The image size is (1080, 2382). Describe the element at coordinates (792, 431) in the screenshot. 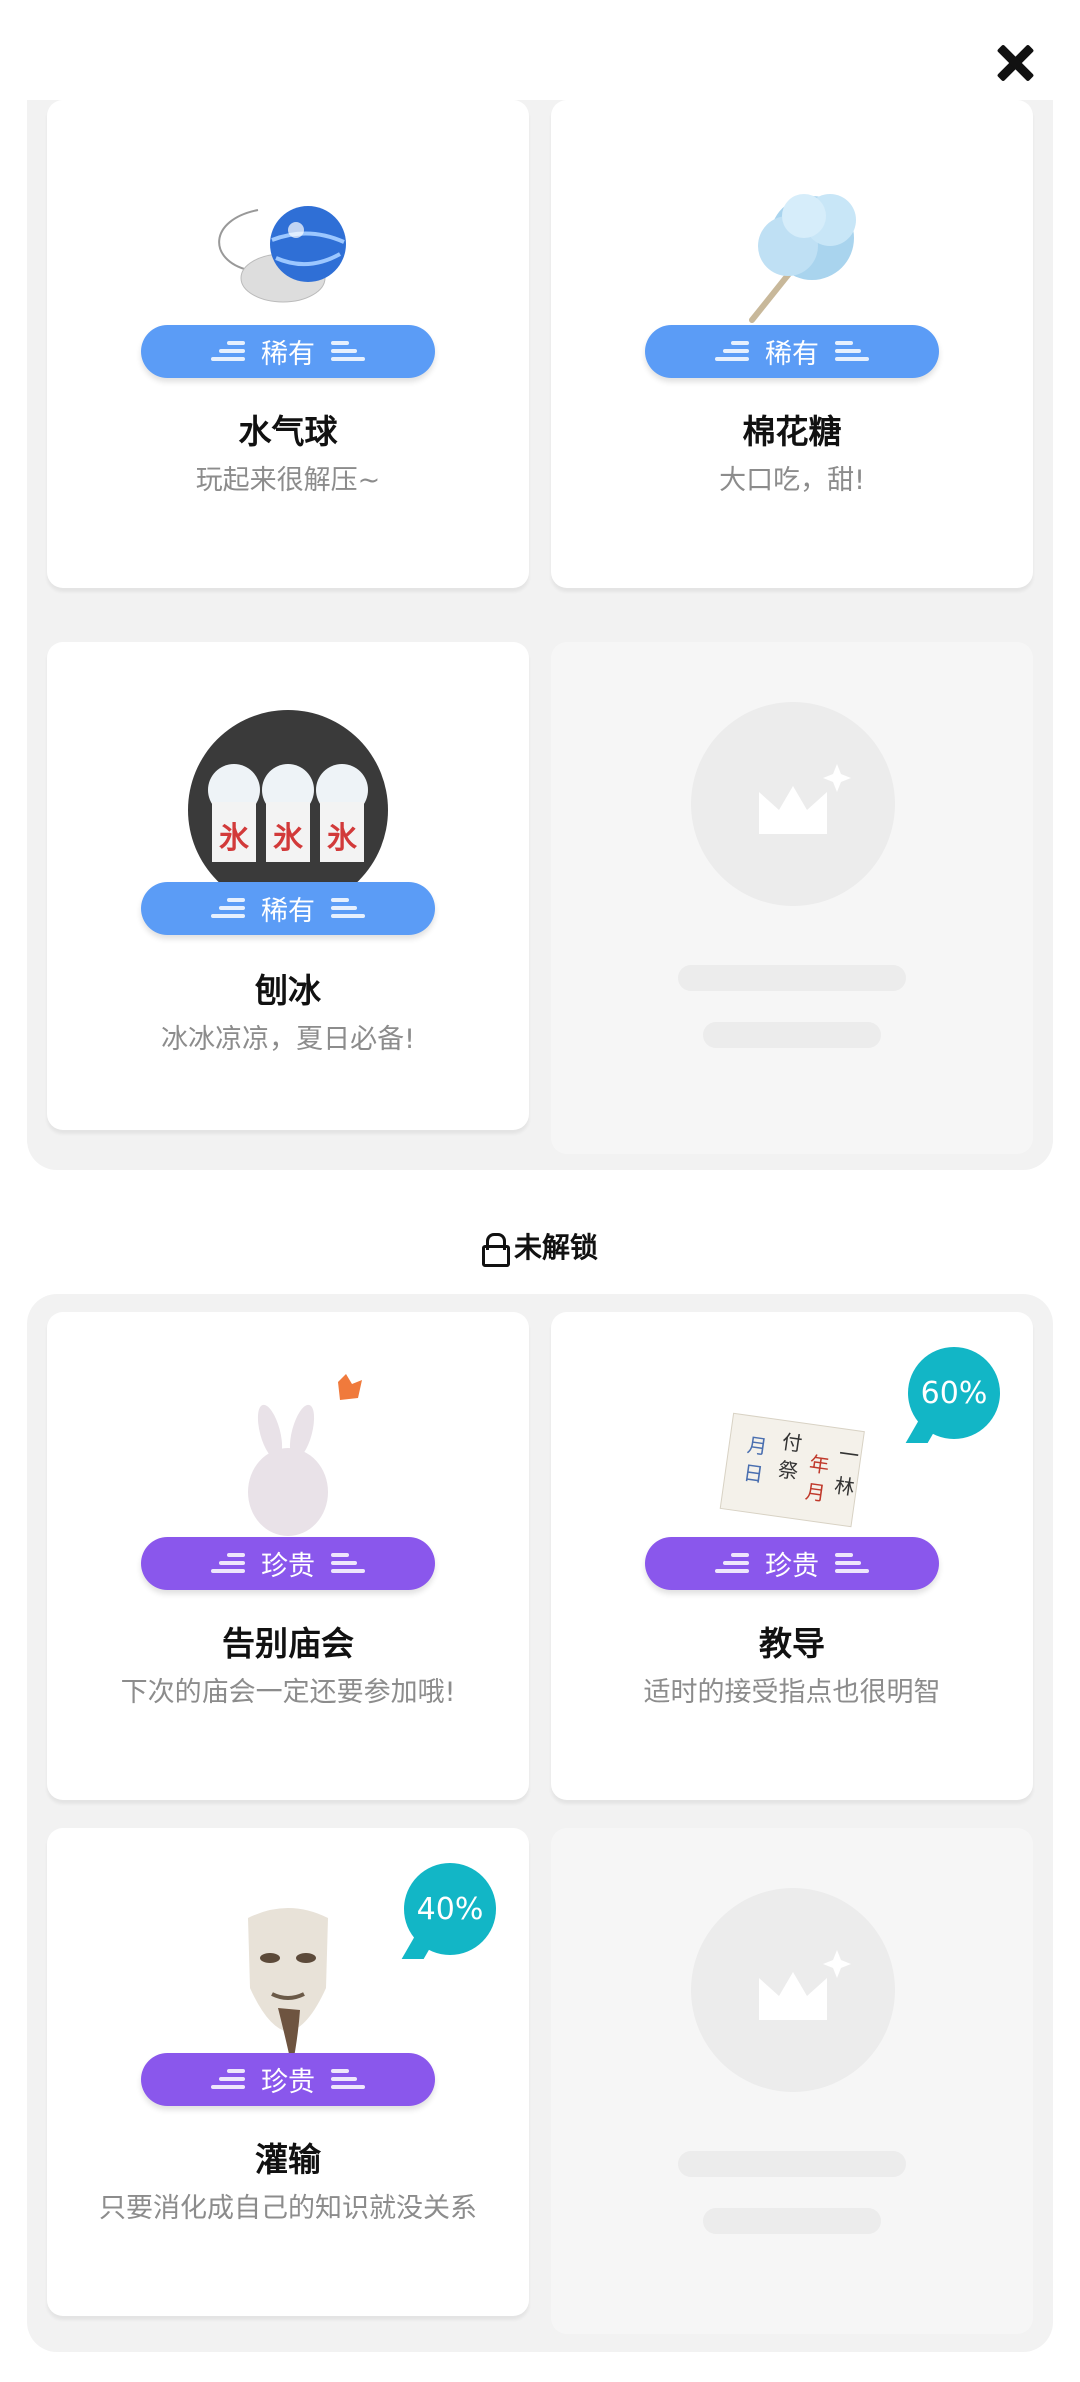

I see `item-title: 棉花糖` at that location.